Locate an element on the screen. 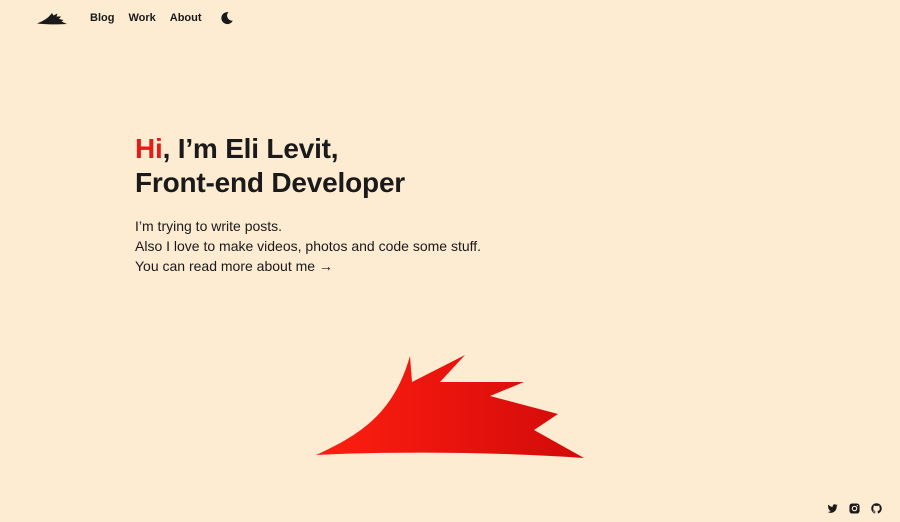 This screenshot has width=900, height=522. github-icon is located at coordinates (876, 508).